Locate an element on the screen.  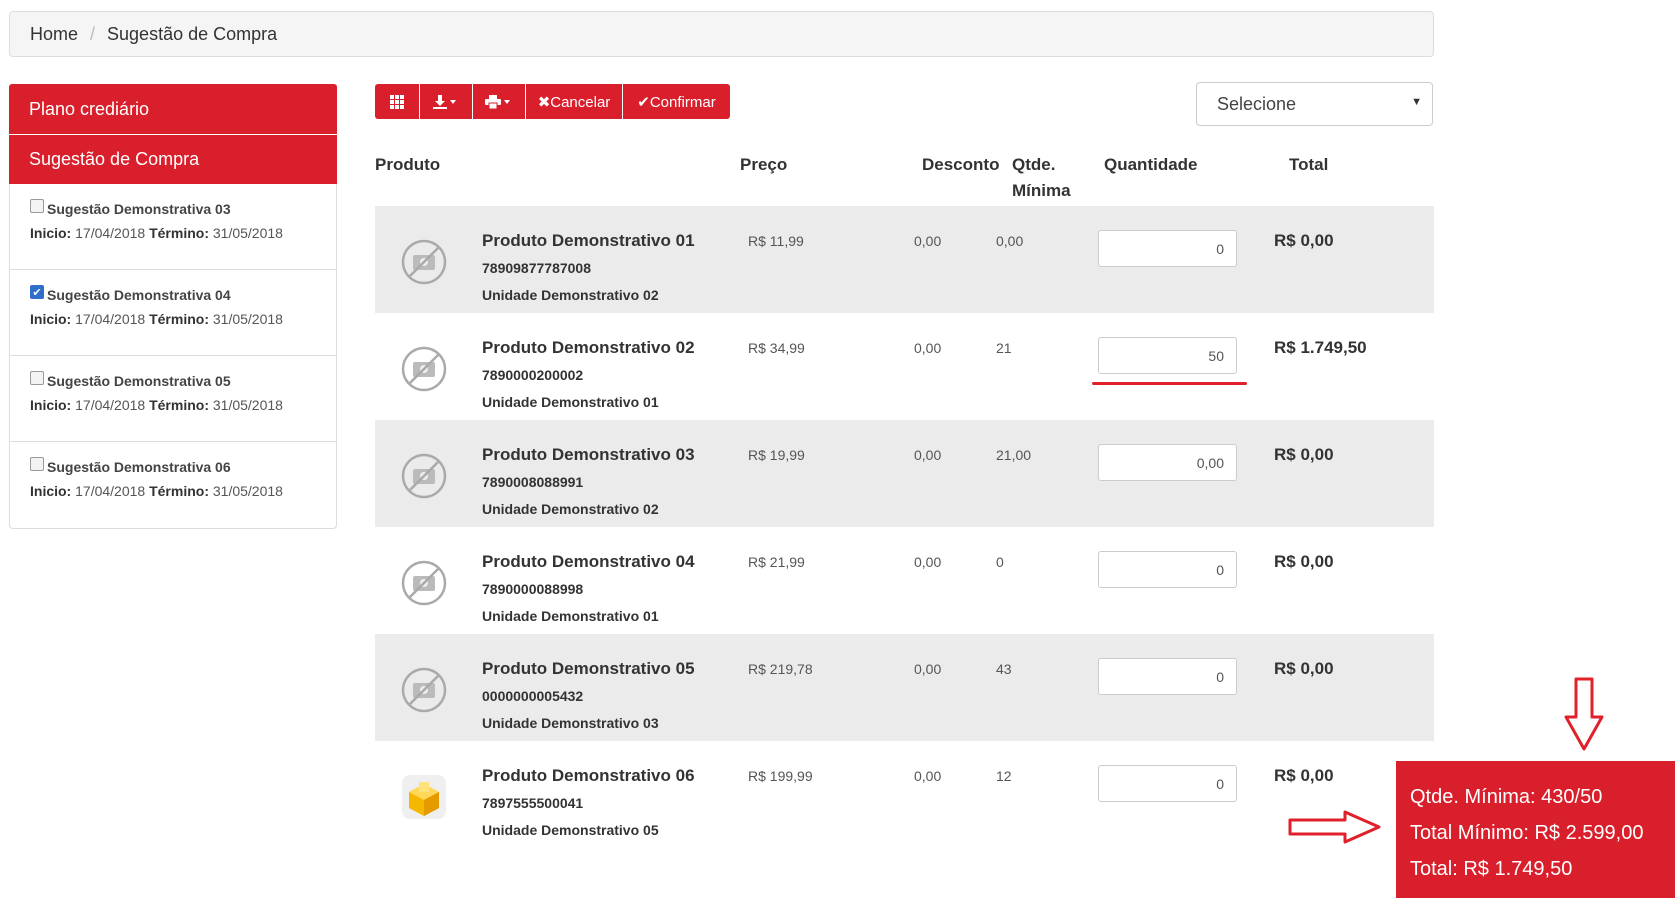
suggestion-title: Sugestão Demonstrativa 04 is located at coordinates (139, 295).